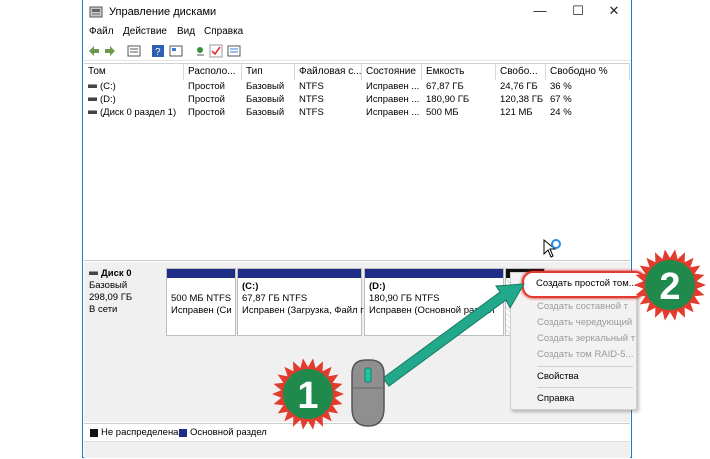 The width and height of the screenshot is (710, 459). I want to click on window-title: Управление дисками, so click(163, 12).